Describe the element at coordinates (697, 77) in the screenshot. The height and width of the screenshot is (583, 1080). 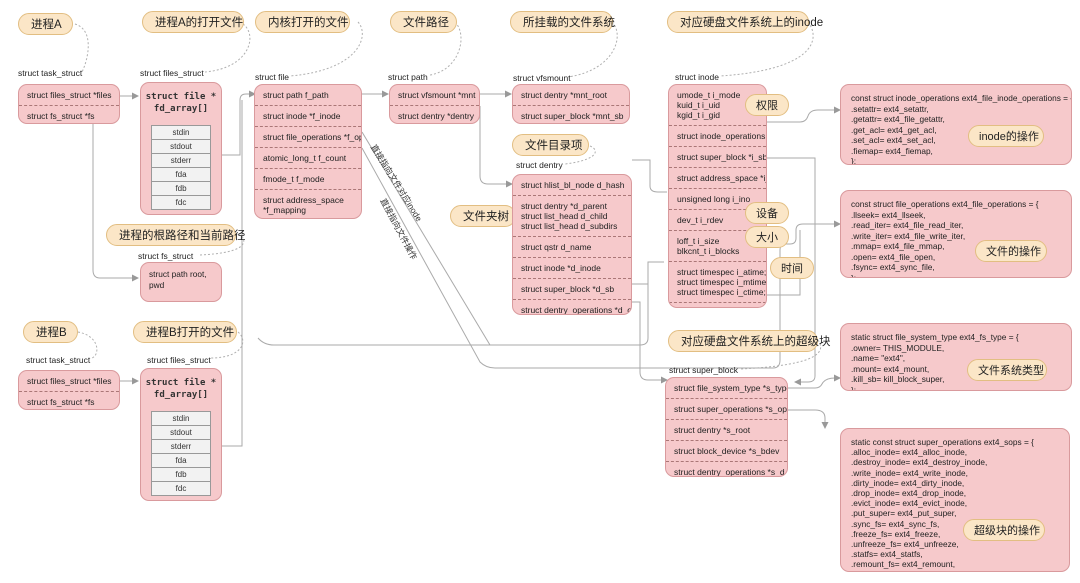
I see `label-struct-inode: struct inode` at that location.